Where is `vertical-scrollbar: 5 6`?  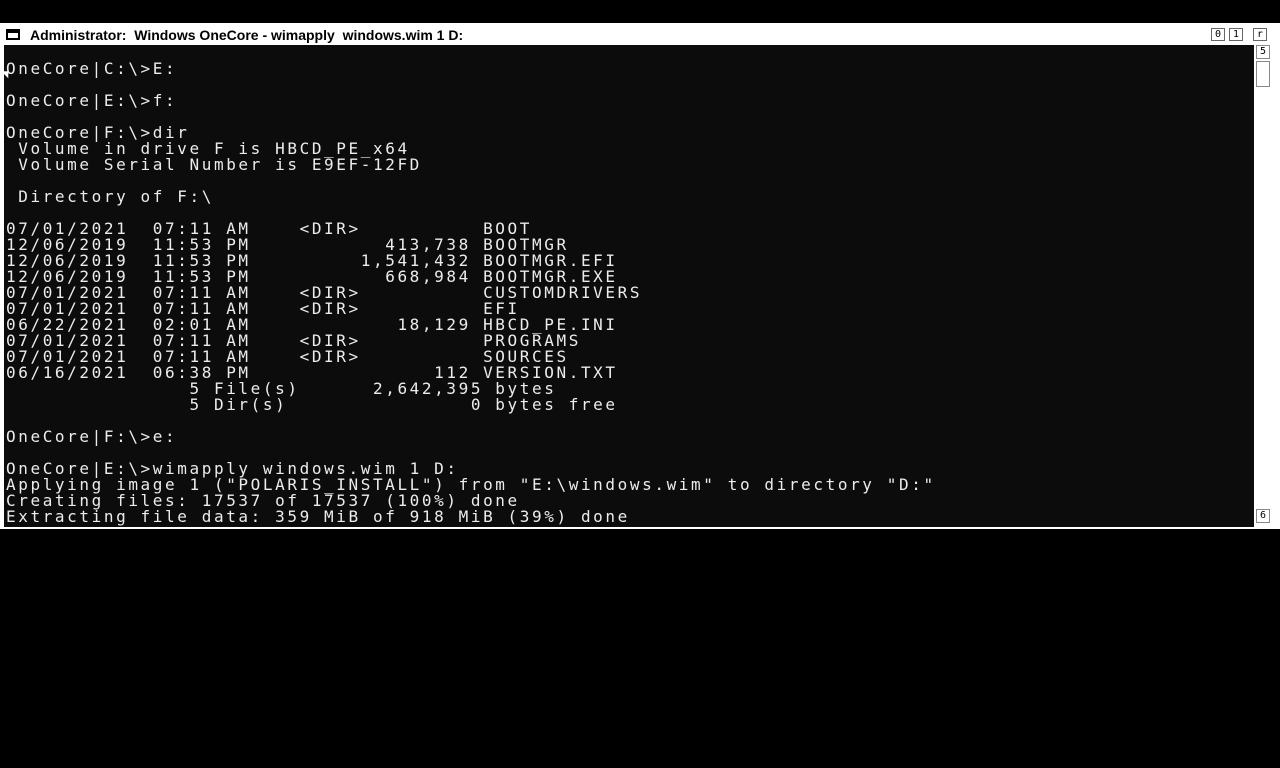 vertical-scrollbar: 5 6 is located at coordinates (1264, 286).